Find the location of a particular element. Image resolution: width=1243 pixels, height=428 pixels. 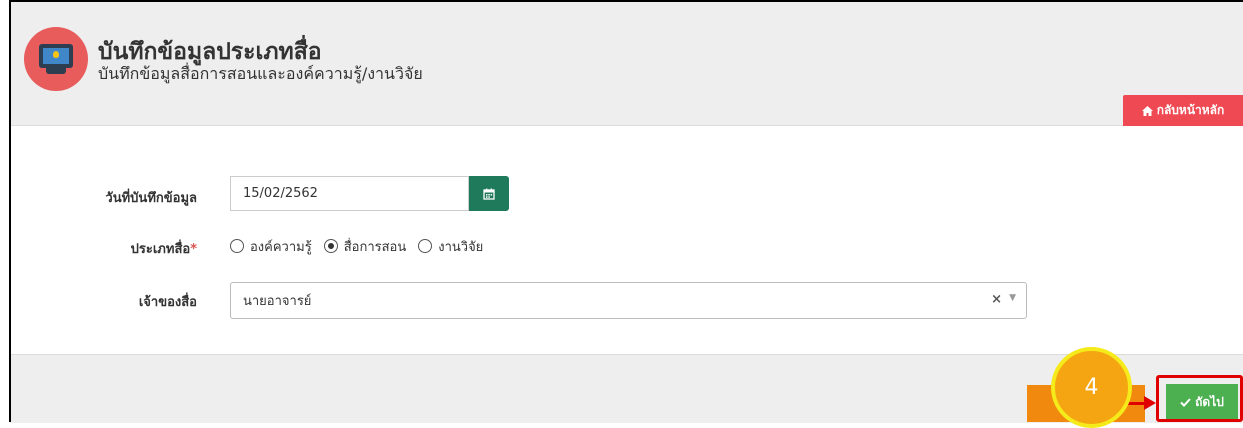

chevron-down-icon: ▼ is located at coordinates (1012, 298).